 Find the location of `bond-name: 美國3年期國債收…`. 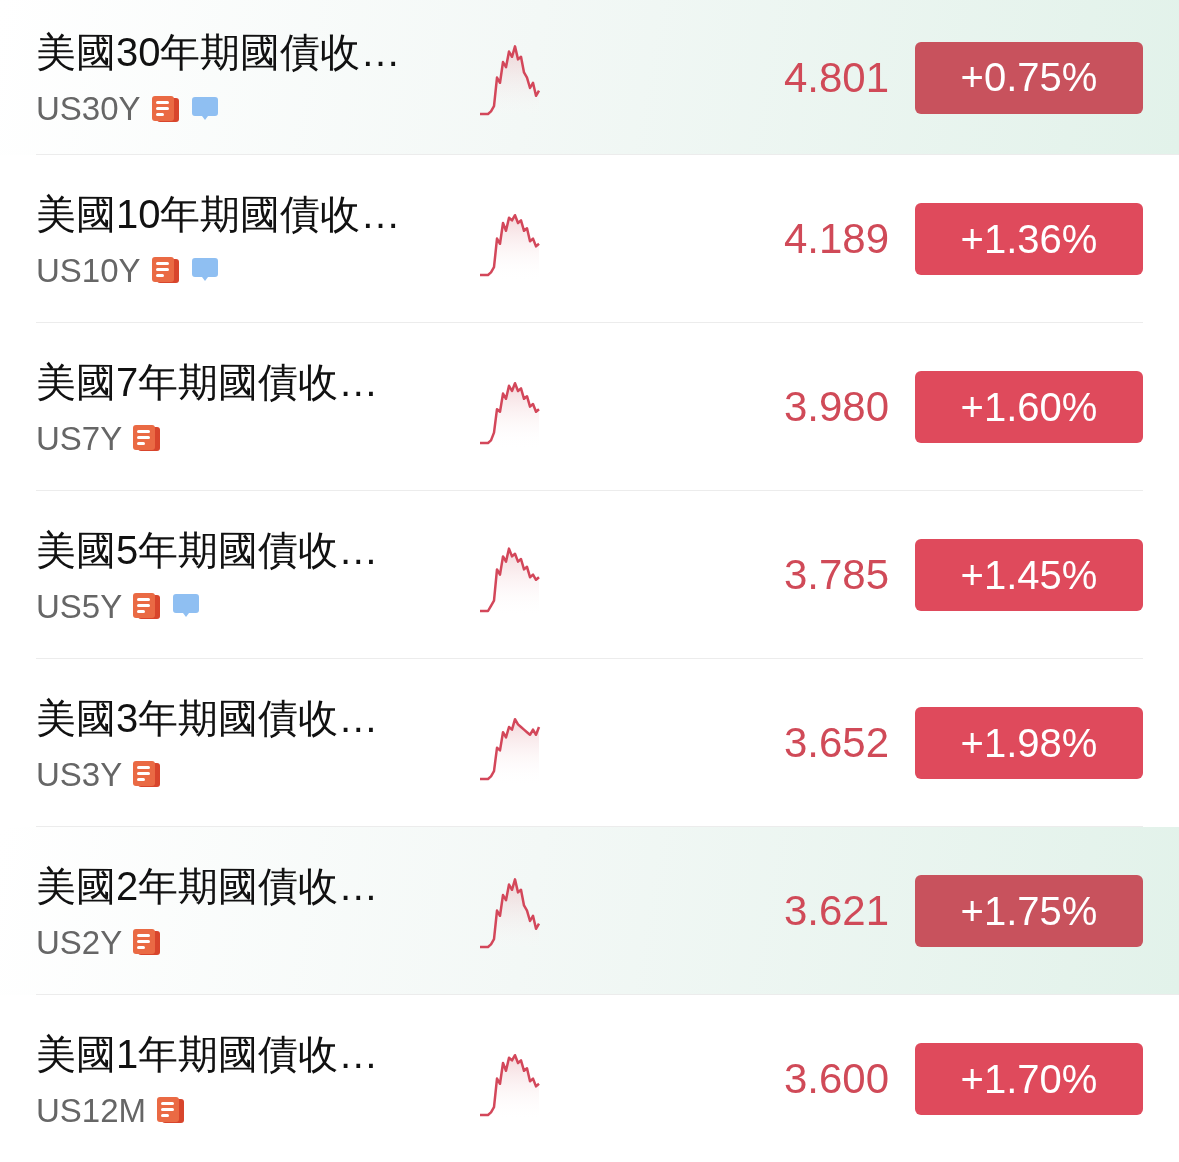

bond-name: 美國3年期國債收… is located at coordinates (208, 717).